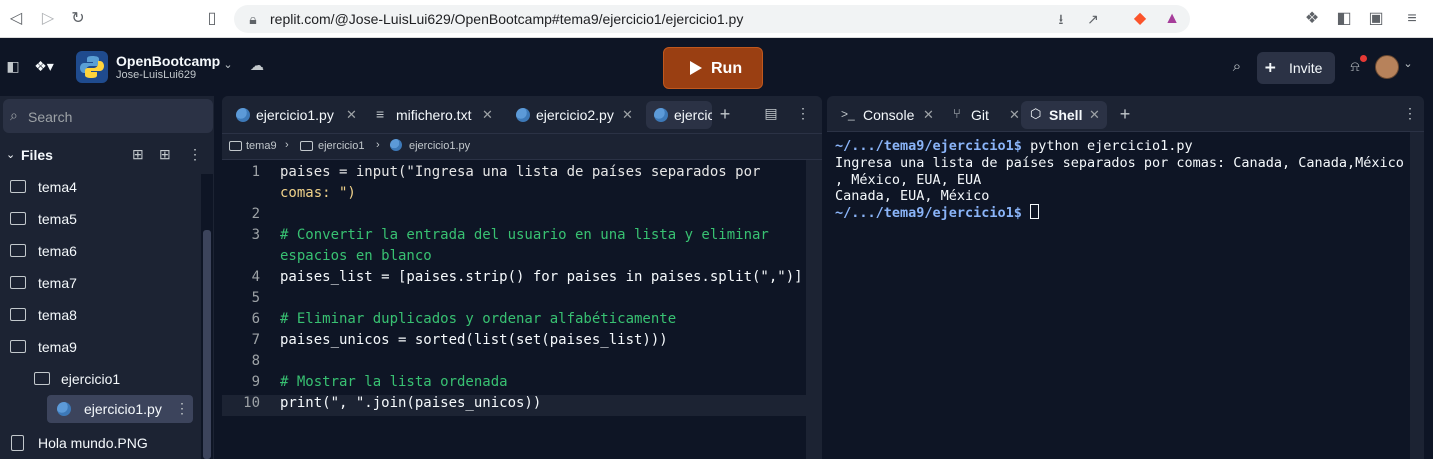  I want to click on install-icon: ⭳, so click(1061, 19).